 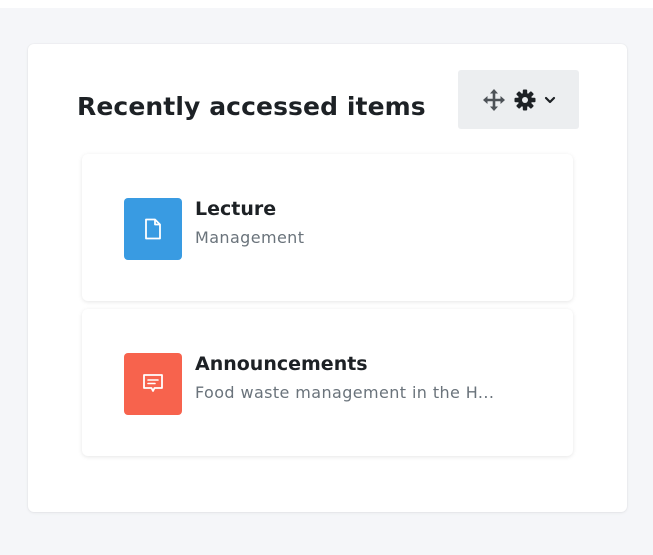 I want to click on recent-item-name: Announcements, so click(x=281, y=364).